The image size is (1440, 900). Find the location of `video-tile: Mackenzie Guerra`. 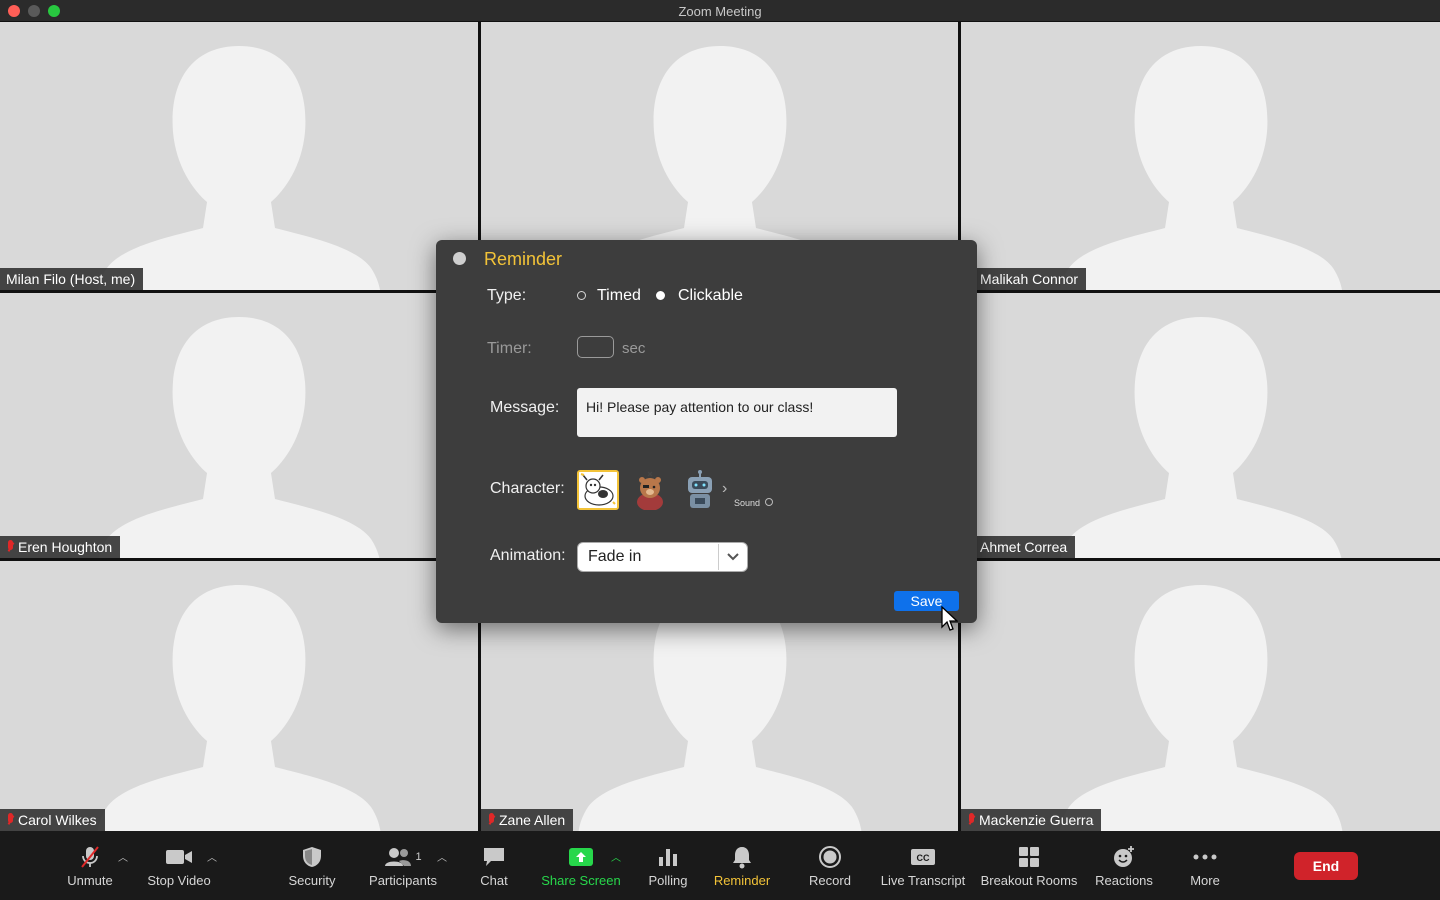

video-tile: Mackenzie Guerra is located at coordinates (1200, 696).